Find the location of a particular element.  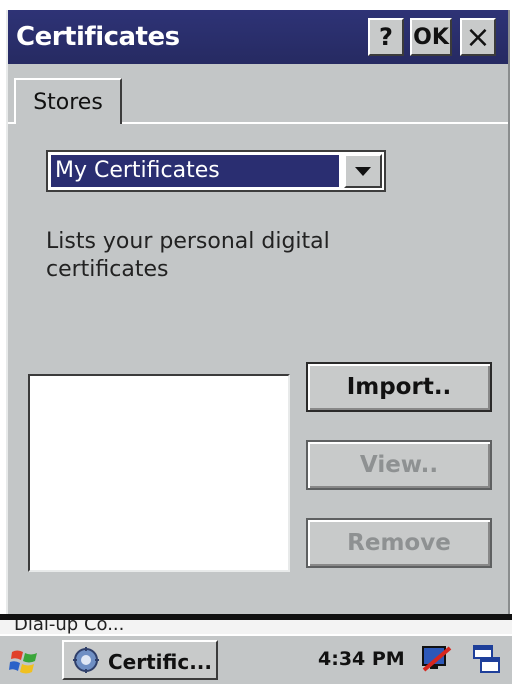

remove-button-label: Remove is located at coordinates (399, 543).